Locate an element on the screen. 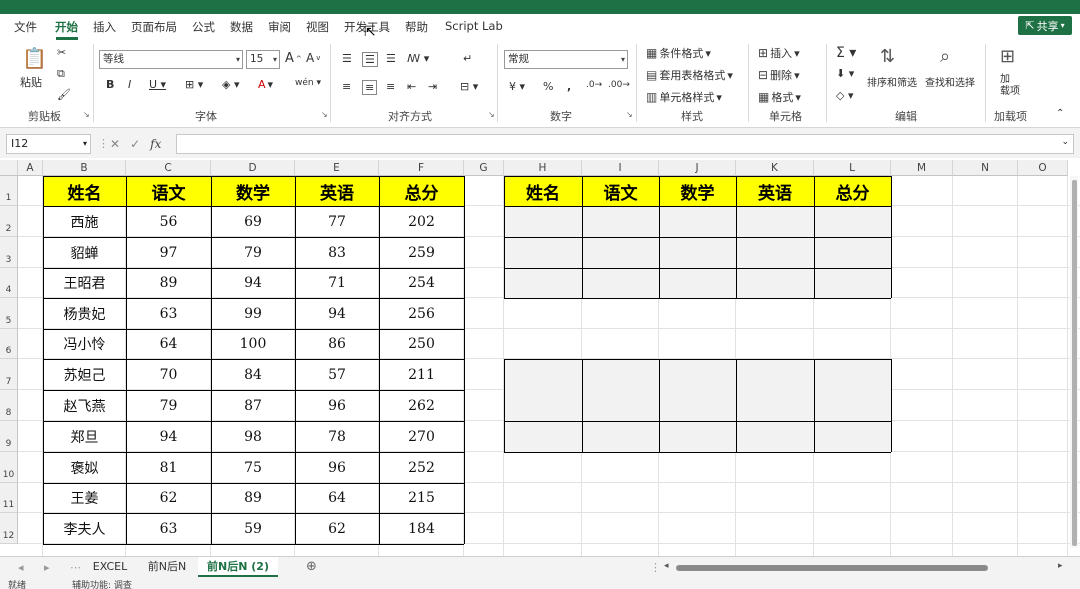  align-top-icon: ☰ is located at coordinates (347, 58).